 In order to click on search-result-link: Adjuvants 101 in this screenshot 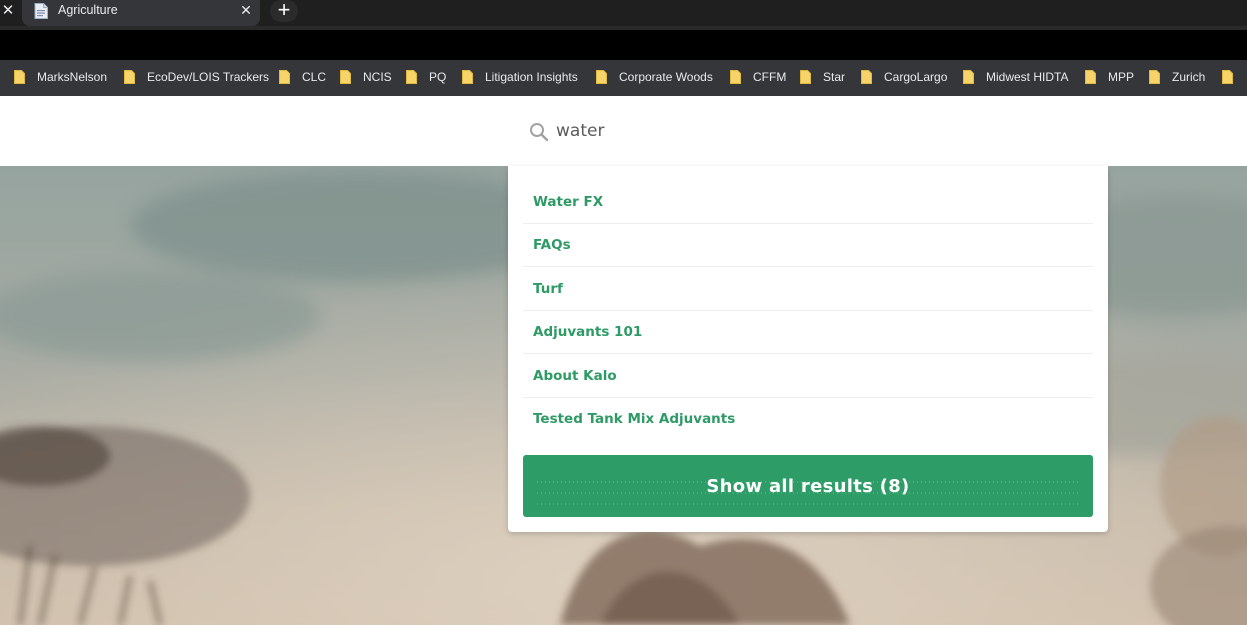, I will do `click(587, 332)`.